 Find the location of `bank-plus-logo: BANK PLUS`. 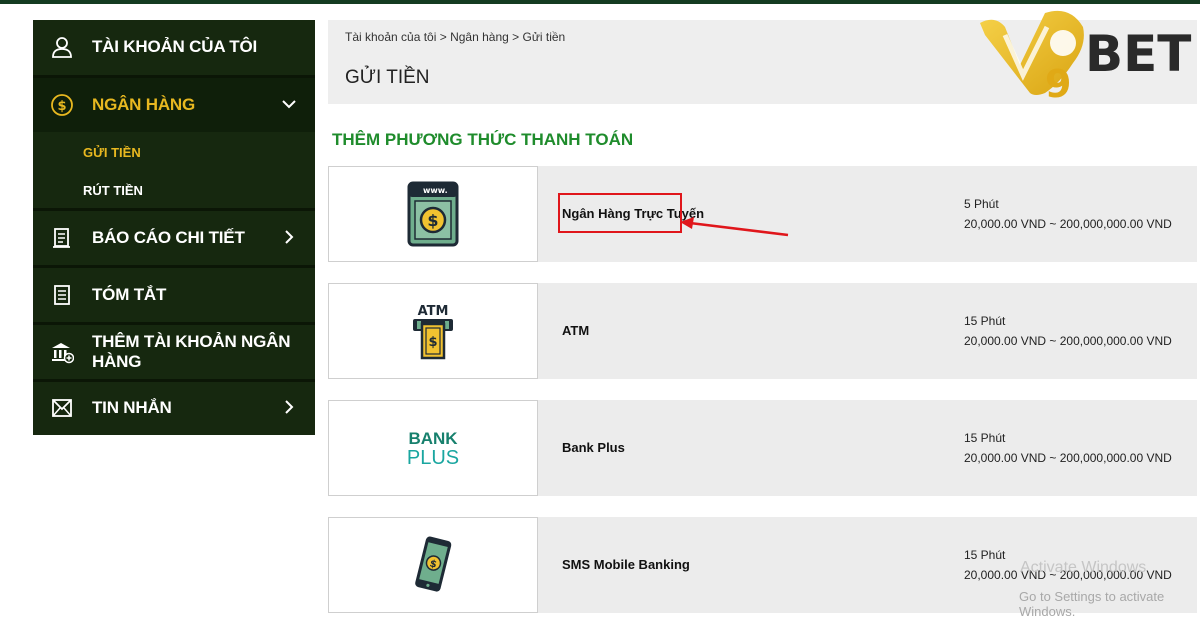

bank-plus-logo: BANK PLUS is located at coordinates (433, 449).